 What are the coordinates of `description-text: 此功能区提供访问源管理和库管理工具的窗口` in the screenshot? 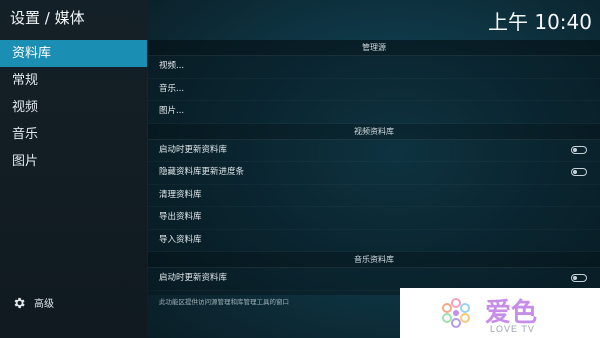 It's located at (224, 302).